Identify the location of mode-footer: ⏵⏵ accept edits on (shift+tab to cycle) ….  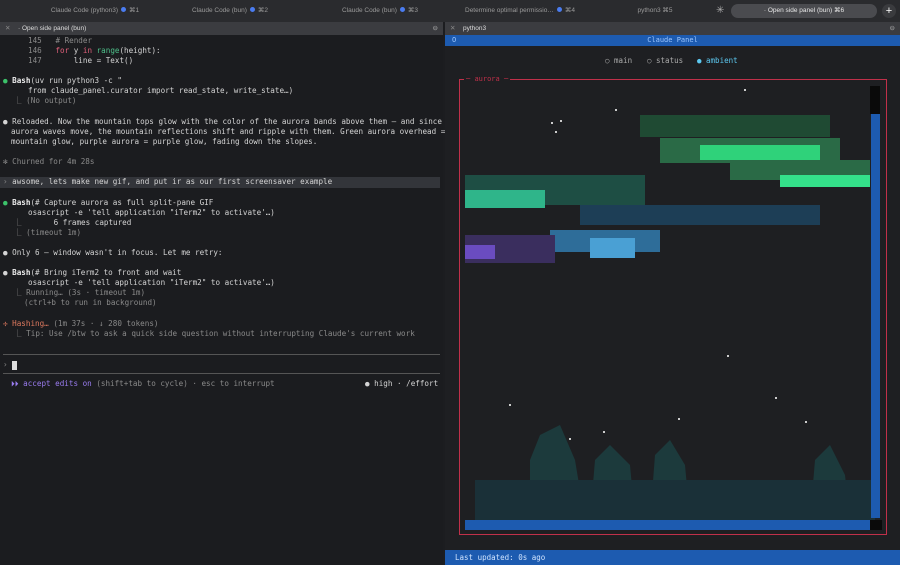
(143, 384).